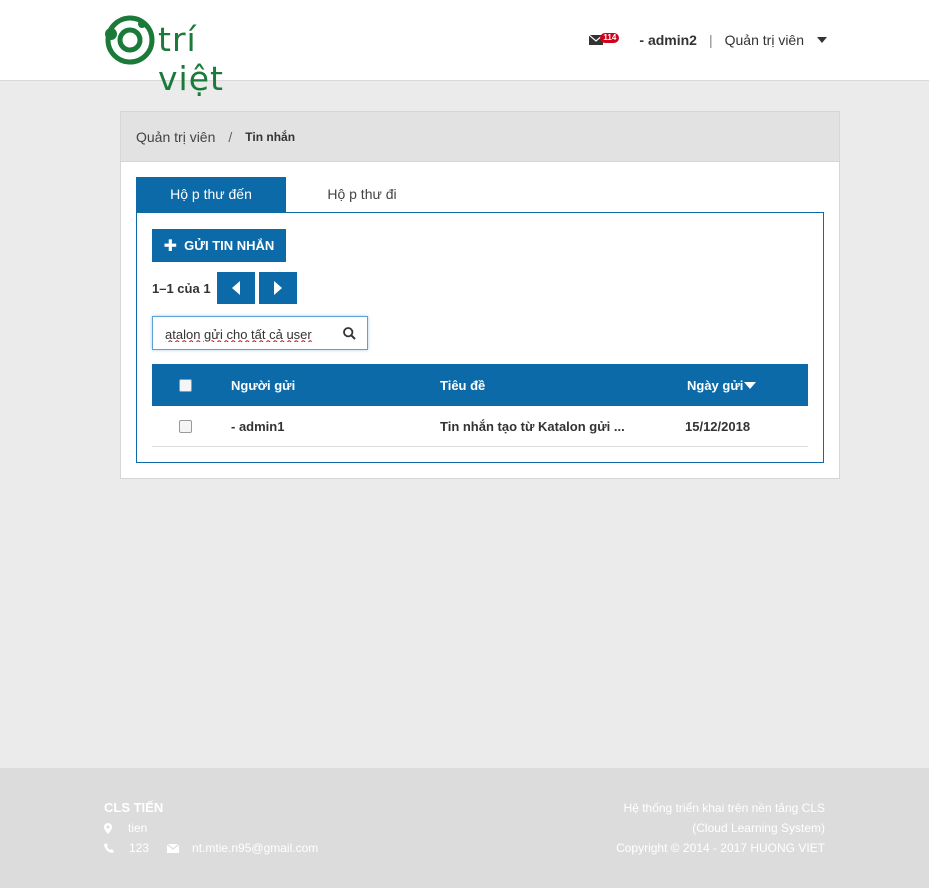 The image size is (929, 888). Describe the element at coordinates (610, 38) in the screenshot. I see `mail-count-badge: 114` at that location.